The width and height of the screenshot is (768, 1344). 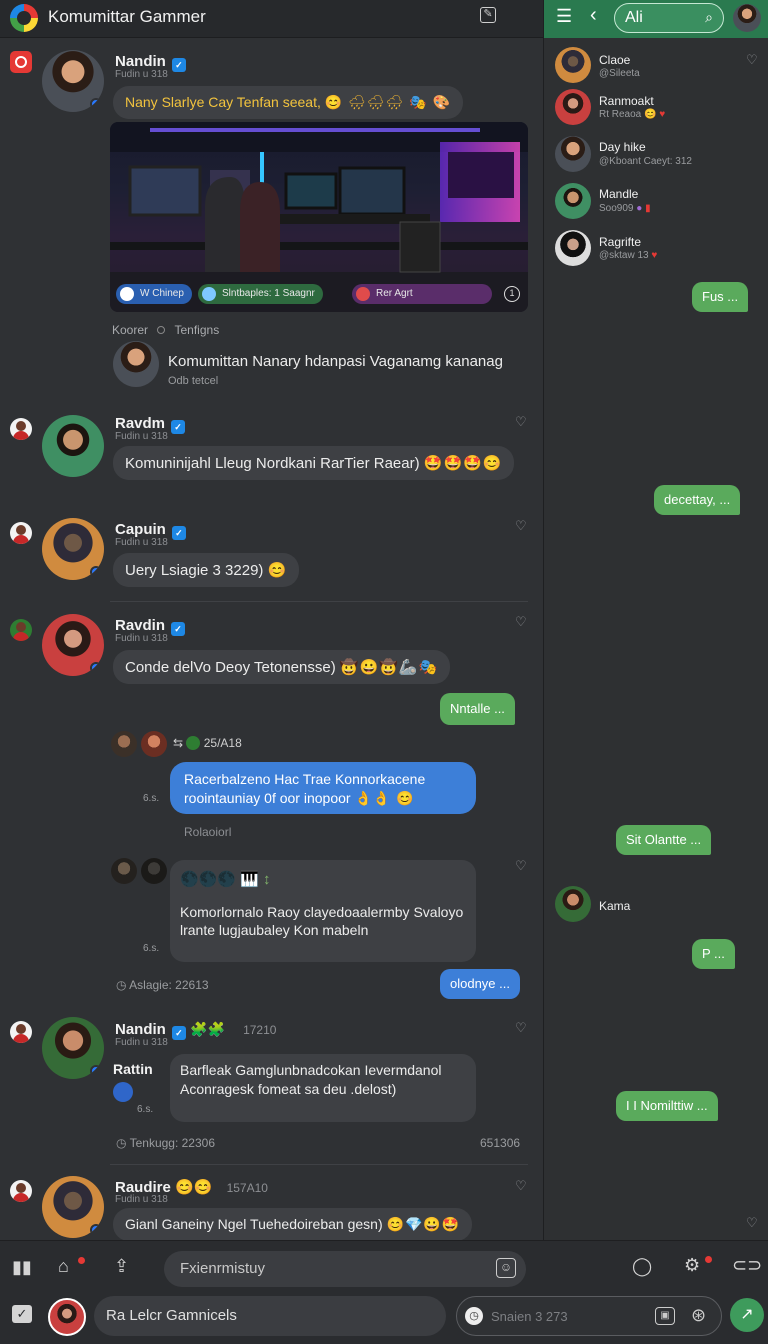 I want to click on gear-icon: ⚙, so click(x=692, y=1265).